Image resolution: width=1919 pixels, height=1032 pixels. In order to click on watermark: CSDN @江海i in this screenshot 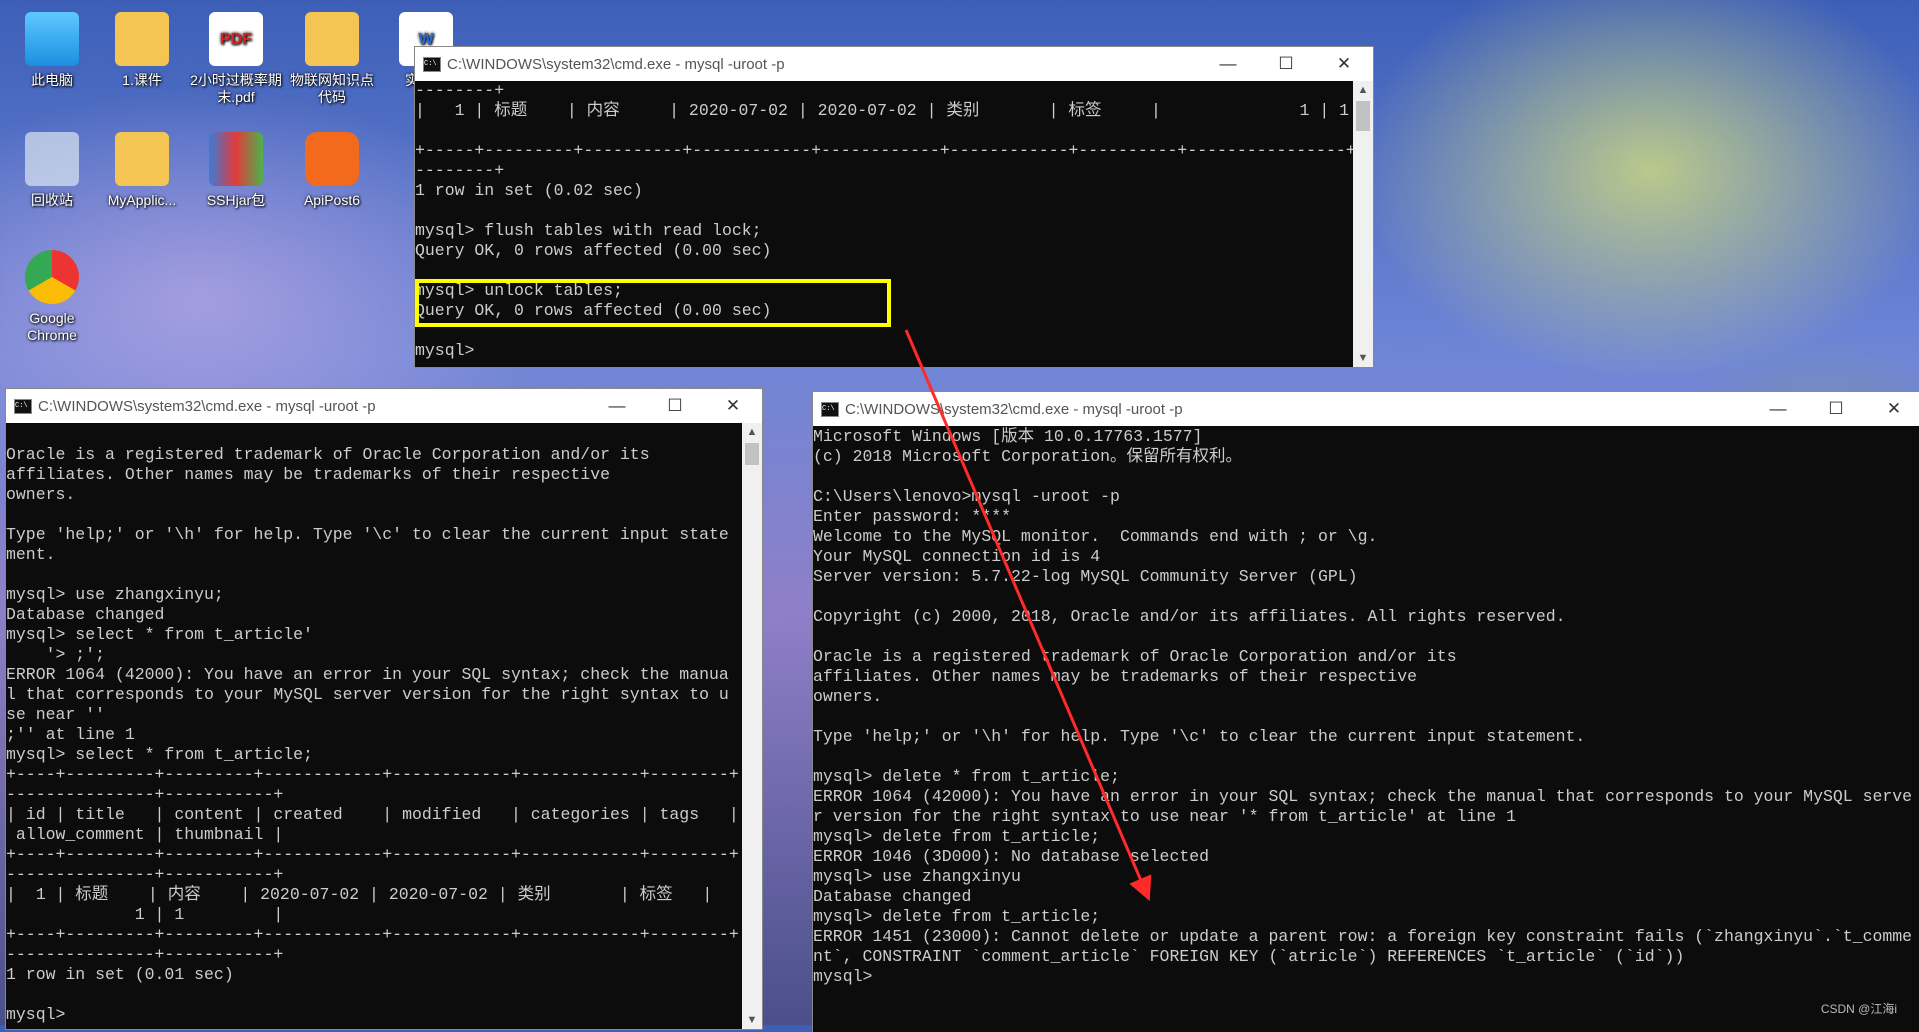, I will do `click(1858, 1009)`.